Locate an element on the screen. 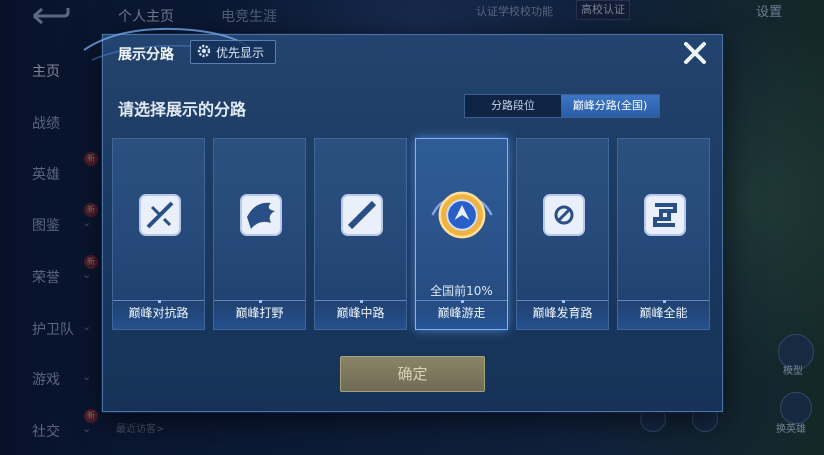 This screenshot has height=455, width=824. lane-card-name: 巅峰全能 is located at coordinates (663, 313).